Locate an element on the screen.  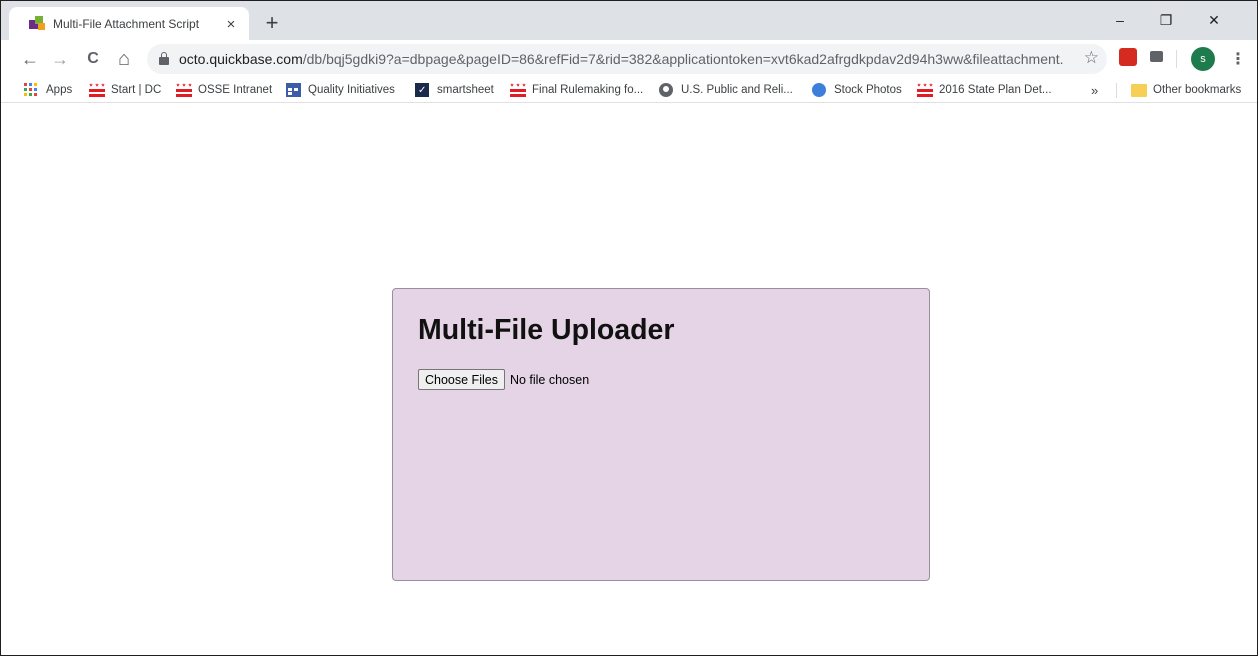
bookmarks-divider is located at coordinates (1116, 90).